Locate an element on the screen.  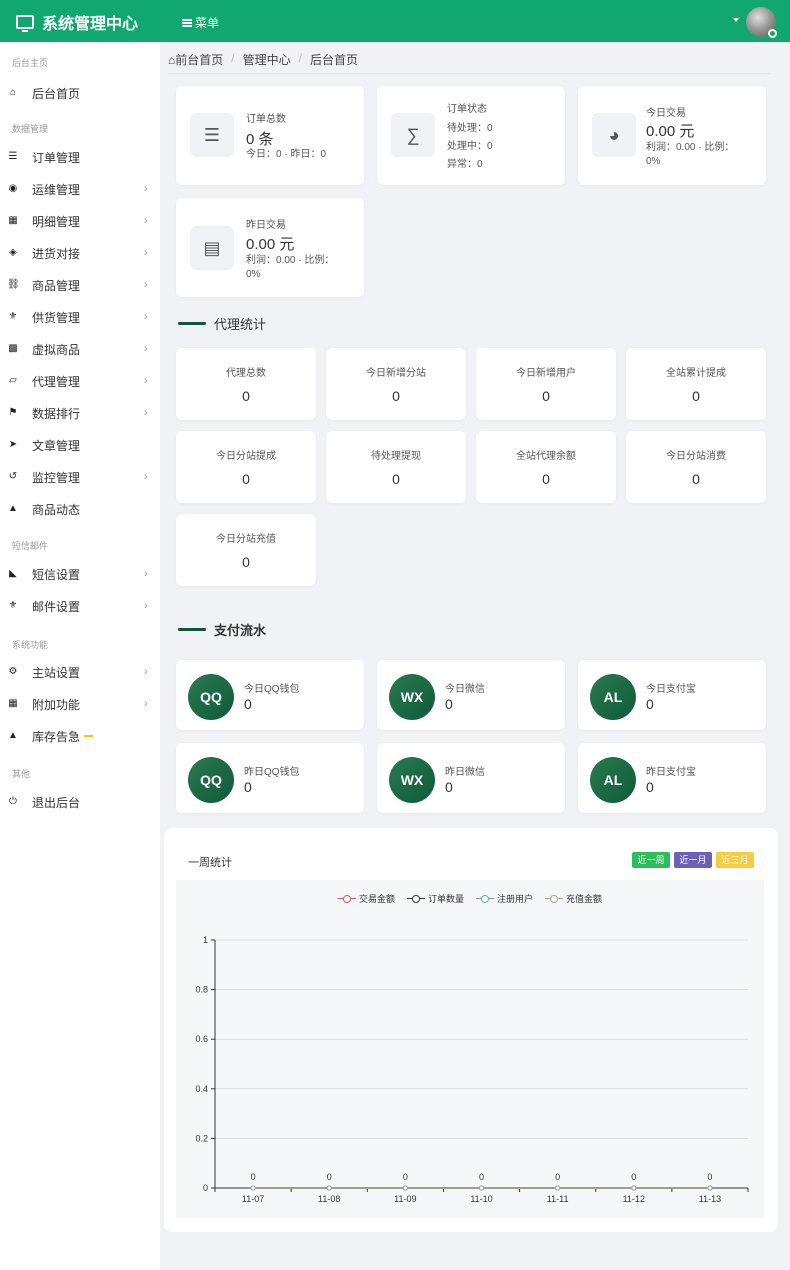
menu-toggle: 菜单 is located at coordinates (200, 22).